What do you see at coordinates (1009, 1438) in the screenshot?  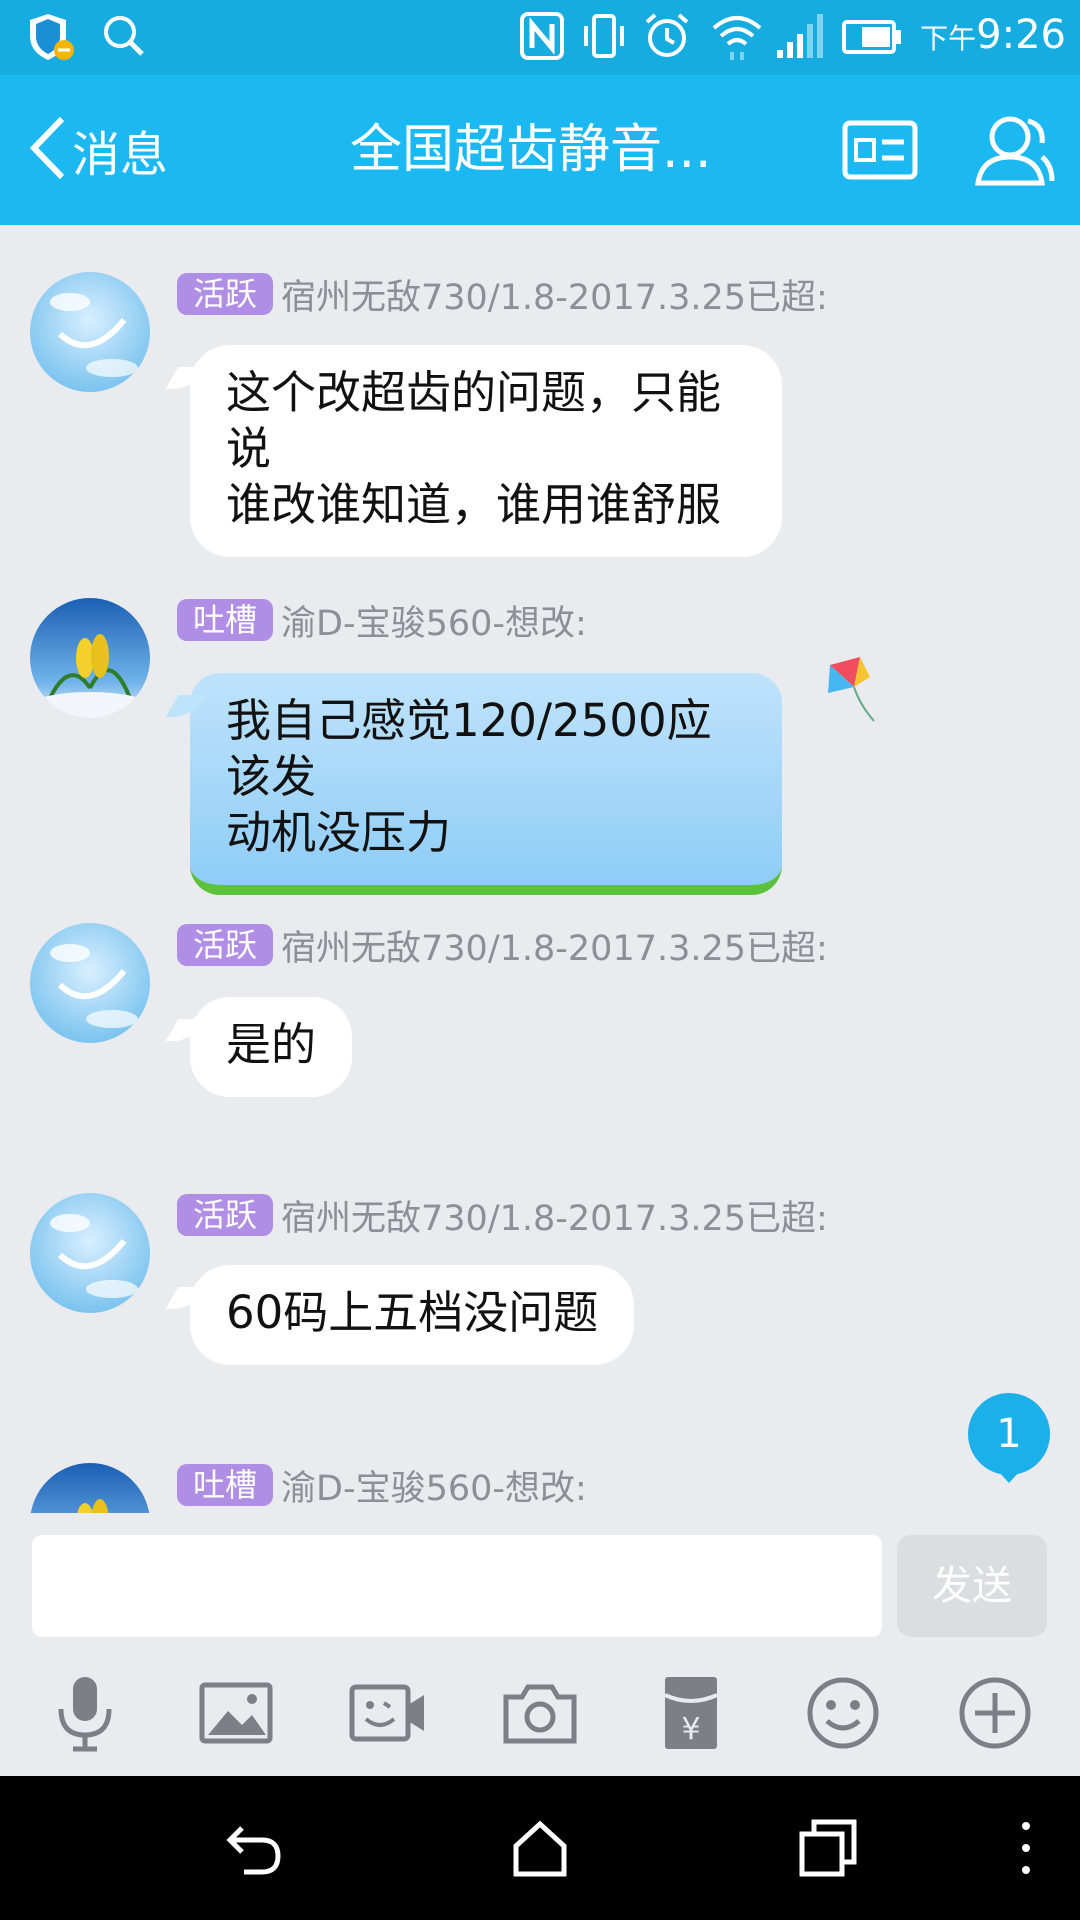 I see `unread-count-badge: 1` at bounding box center [1009, 1438].